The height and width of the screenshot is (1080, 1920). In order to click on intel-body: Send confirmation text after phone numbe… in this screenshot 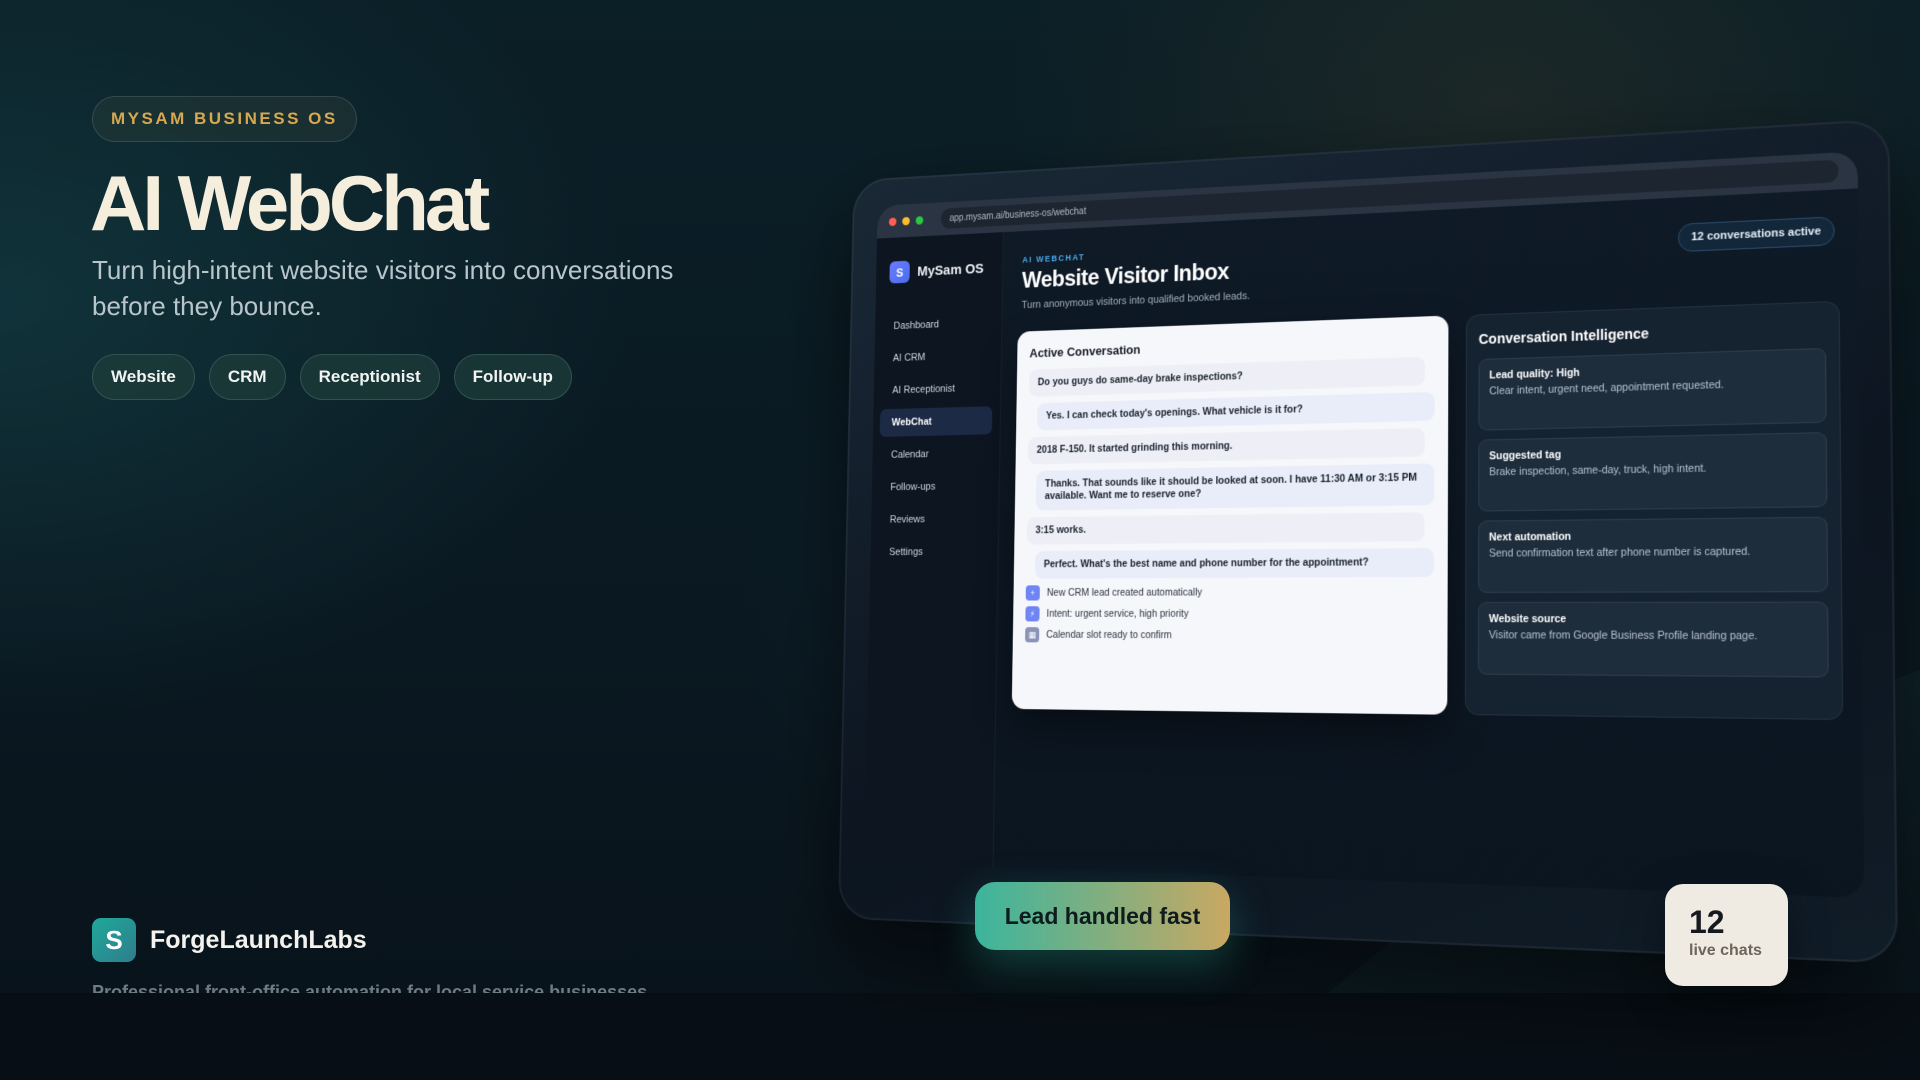, I will do `click(1652, 553)`.